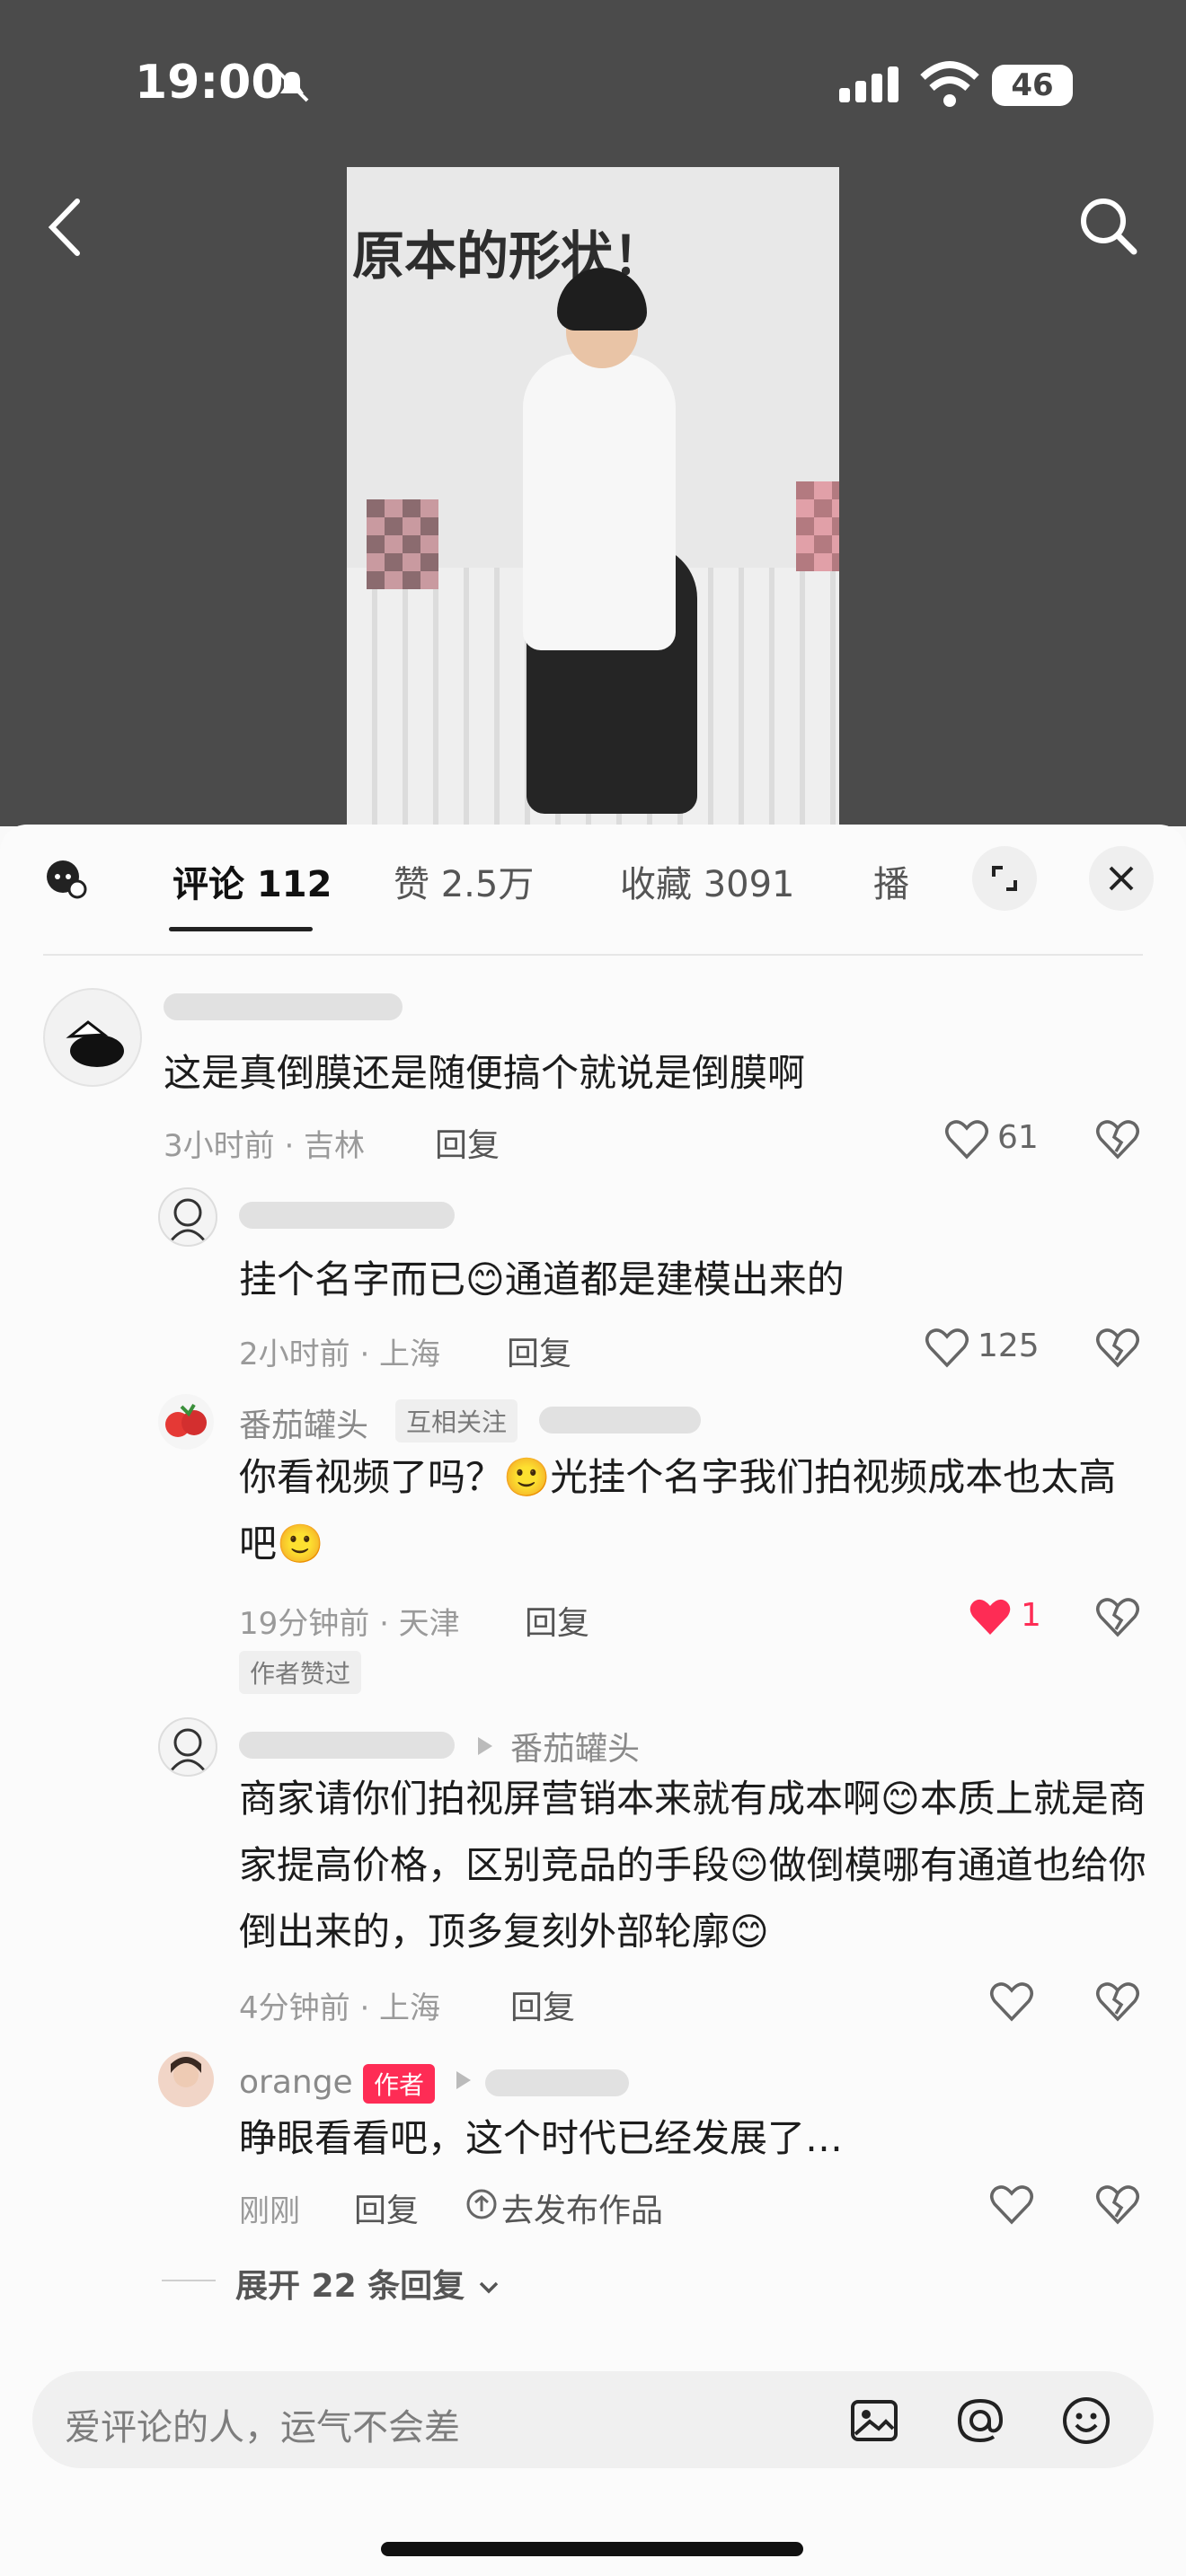 The height and width of the screenshot is (2576, 1186). What do you see at coordinates (456, 1420) in the screenshot?
I see `mutual-follow-badge: 互相关注` at bounding box center [456, 1420].